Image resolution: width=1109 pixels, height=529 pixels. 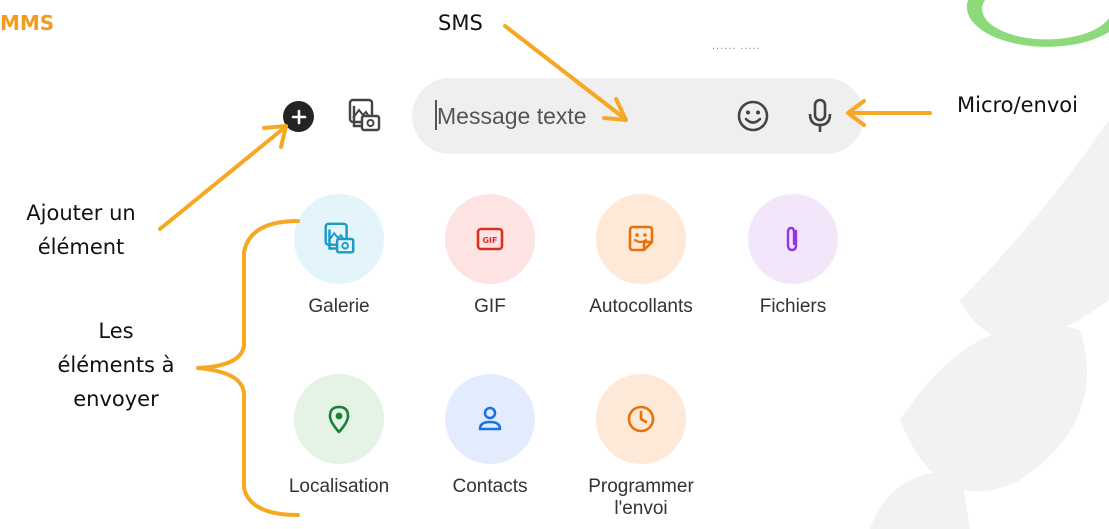 I want to click on location-pin-icon-circle, so click(x=339, y=419).